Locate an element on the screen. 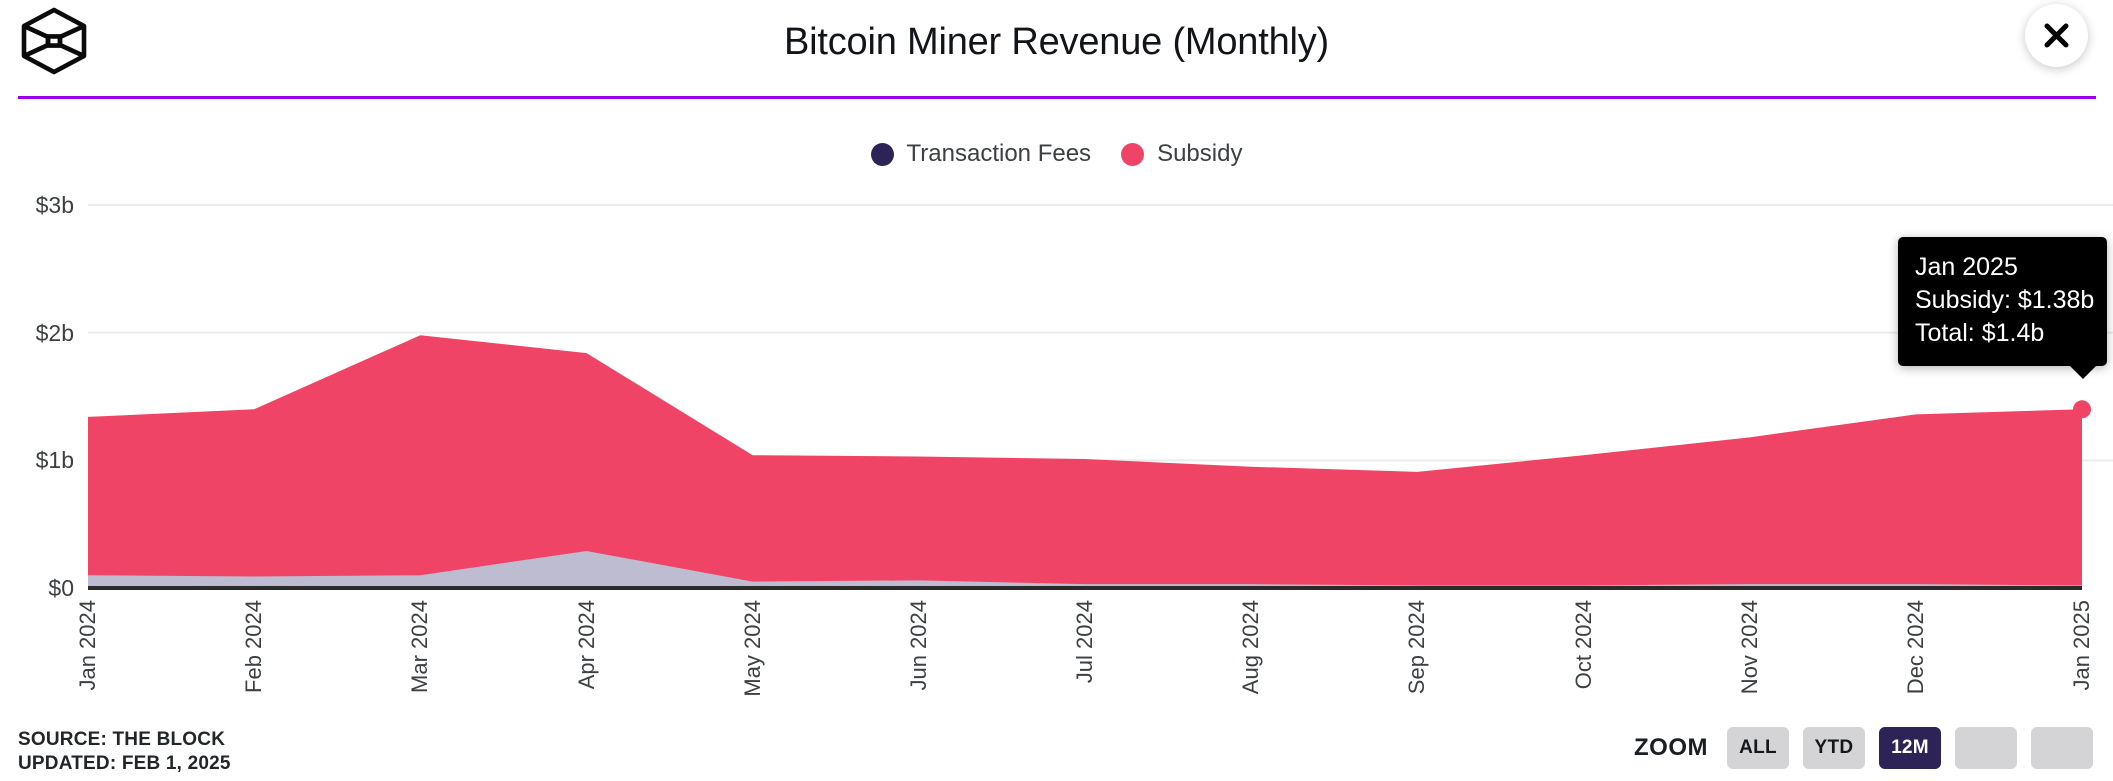 This screenshot has width=2113, height=781. legend-item-subsidy: Subsidy is located at coordinates (1181, 154).